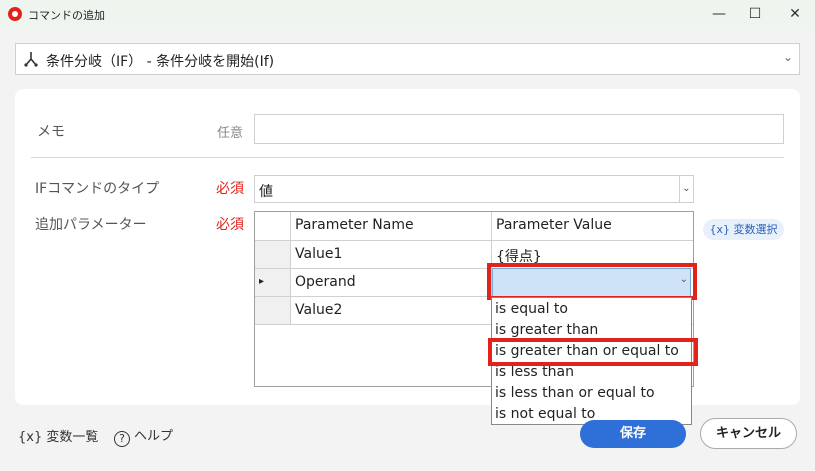  What do you see at coordinates (407, 157) in the screenshot?
I see `divider` at bounding box center [407, 157].